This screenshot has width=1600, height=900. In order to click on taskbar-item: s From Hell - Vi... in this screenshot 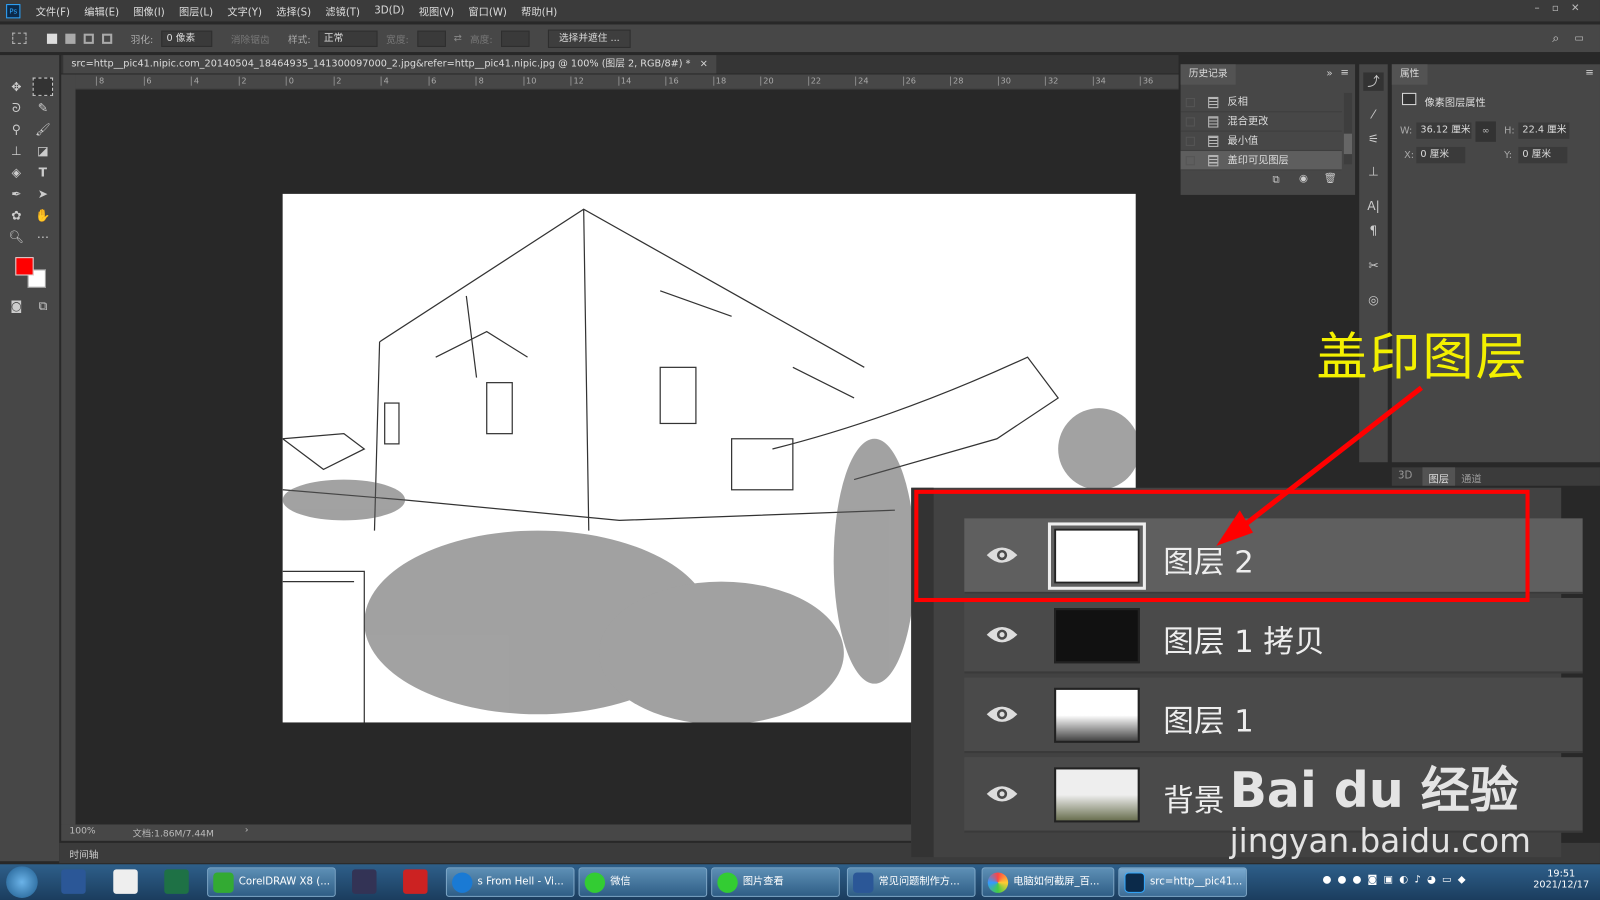, I will do `click(510, 882)`.